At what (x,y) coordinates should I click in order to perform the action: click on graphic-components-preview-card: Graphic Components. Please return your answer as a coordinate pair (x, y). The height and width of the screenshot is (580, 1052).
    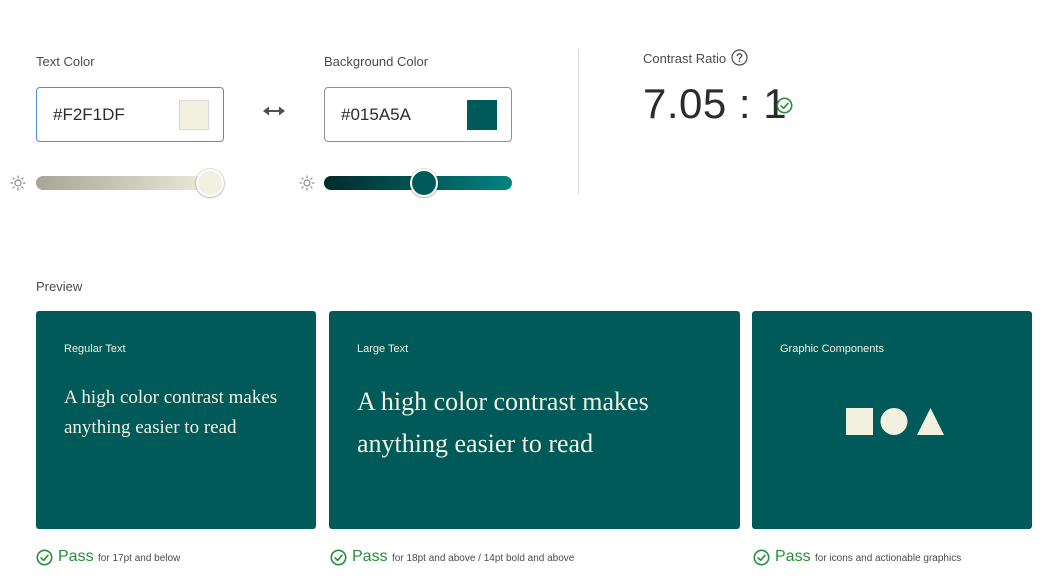
    Looking at the image, I should click on (892, 420).